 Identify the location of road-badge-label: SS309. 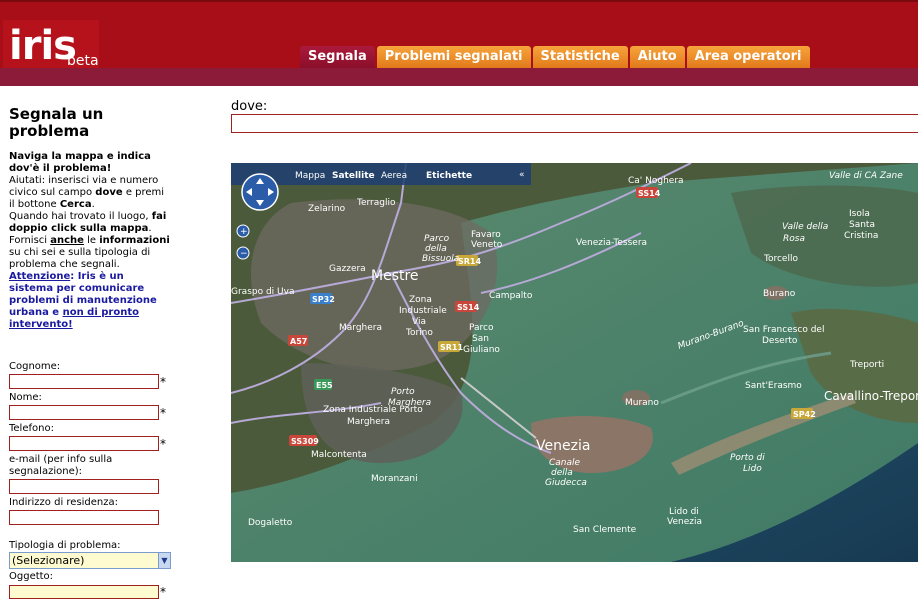
(305, 441).